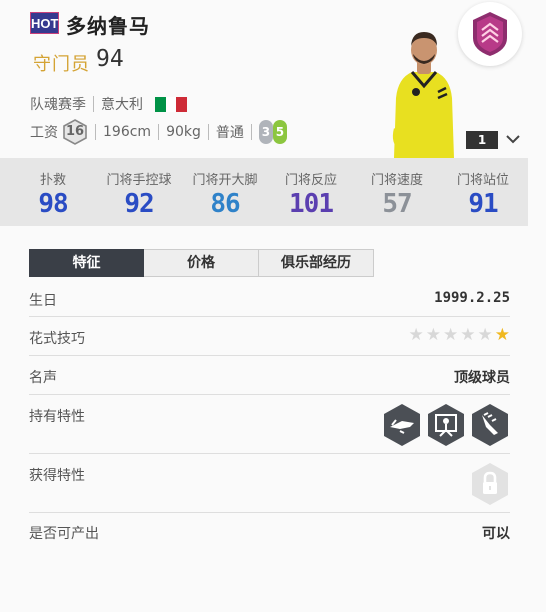  I want to click on catch-trait-icon, so click(490, 425).